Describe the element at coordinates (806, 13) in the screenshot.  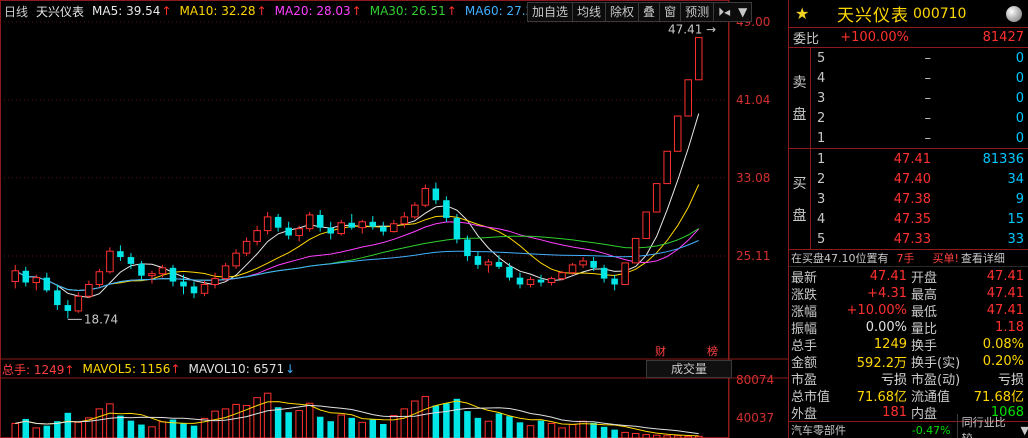
I see `star-icon: ★` at that location.